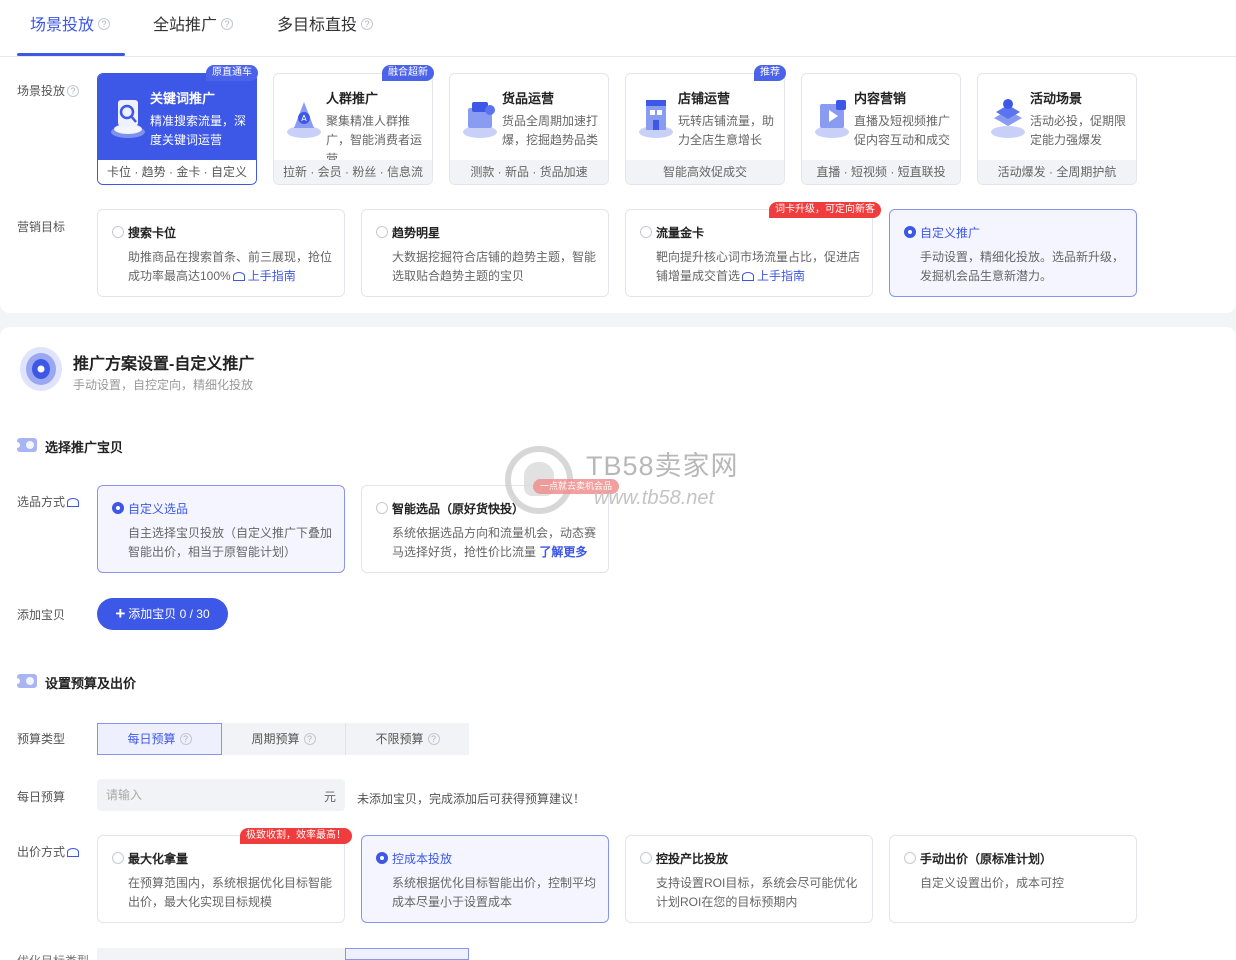 The image size is (1236, 960). Describe the element at coordinates (529, 172) in the screenshot. I see `scene-card-footer: 测款 · 新品 · 货品加速` at that location.